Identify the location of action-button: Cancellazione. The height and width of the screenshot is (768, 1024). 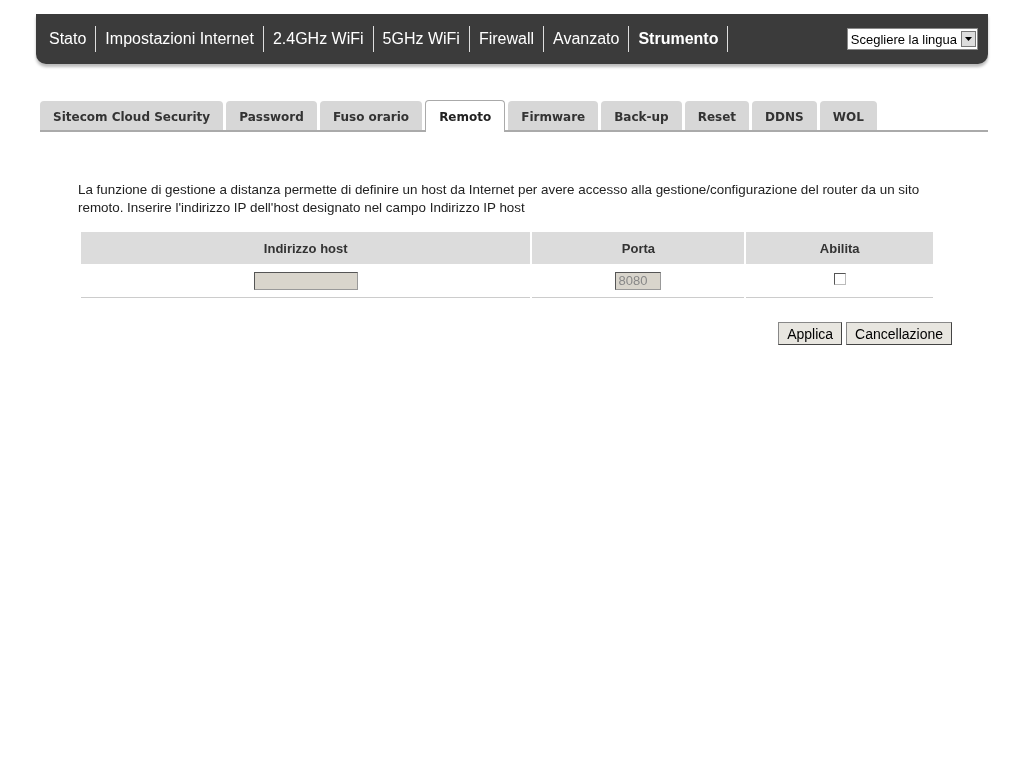
(899, 333).